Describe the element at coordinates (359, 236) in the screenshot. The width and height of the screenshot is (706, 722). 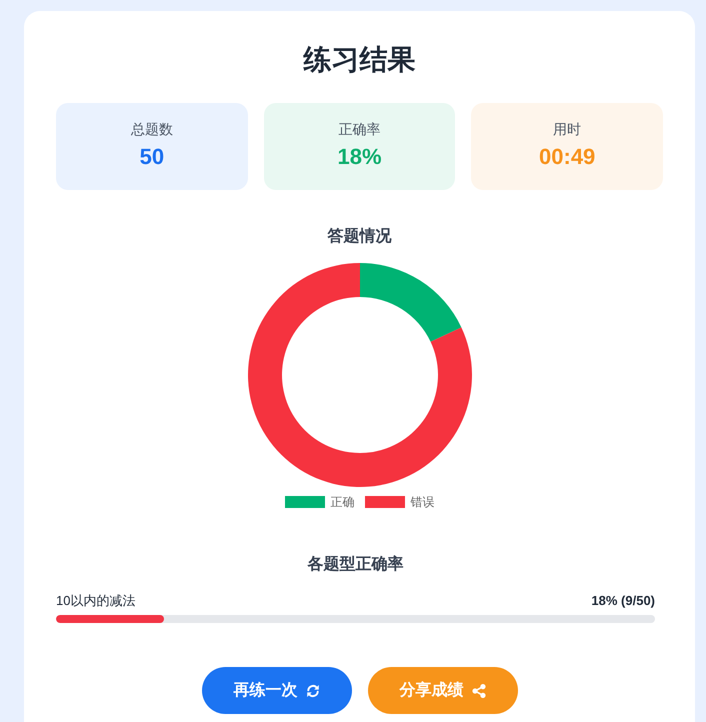
I see `chart-title: 答题情况` at that location.